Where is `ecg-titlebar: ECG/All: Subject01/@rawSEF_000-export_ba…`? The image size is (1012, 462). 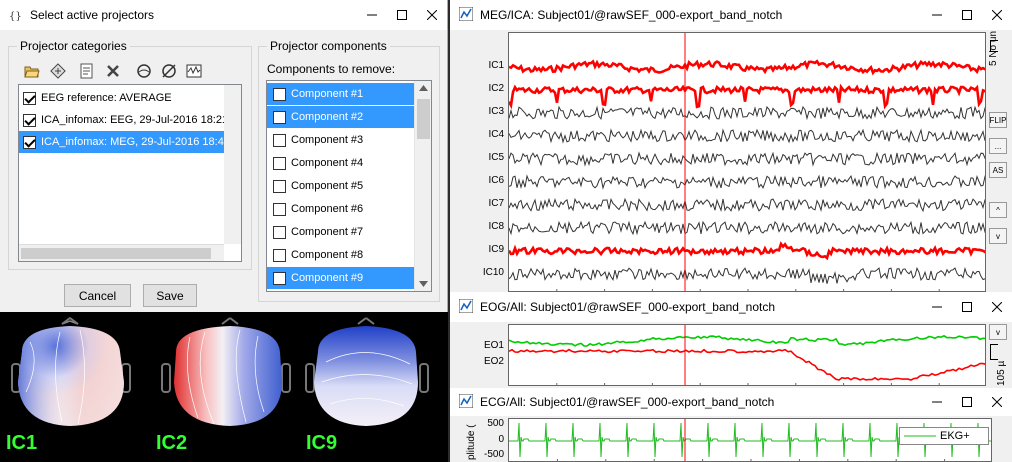 ecg-titlebar: ECG/All: Subject01/@rawSEF_000-export_ba… is located at coordinates (731, 402).